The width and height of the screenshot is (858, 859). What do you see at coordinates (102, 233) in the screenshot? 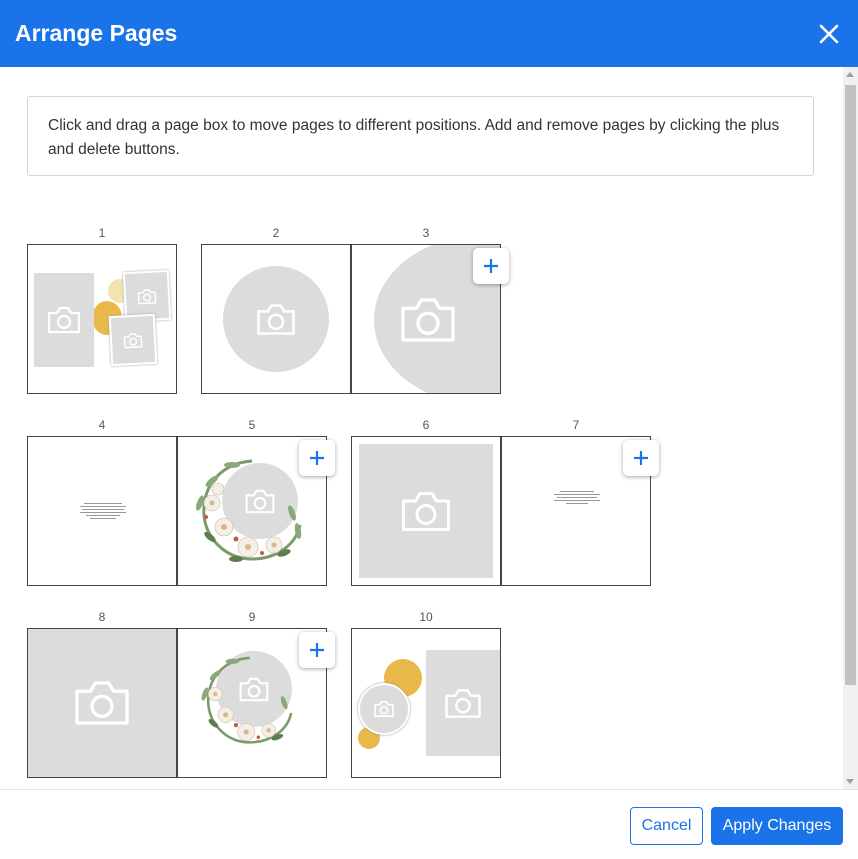
I see `page-number-1: 1` at bounding box center [102, 233].